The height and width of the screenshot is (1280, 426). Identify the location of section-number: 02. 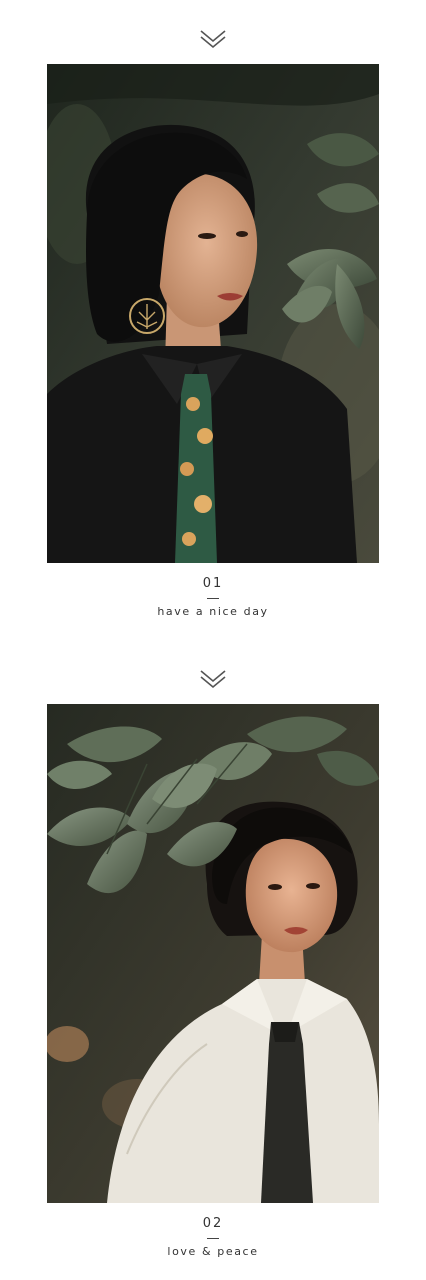
(213, 1223).